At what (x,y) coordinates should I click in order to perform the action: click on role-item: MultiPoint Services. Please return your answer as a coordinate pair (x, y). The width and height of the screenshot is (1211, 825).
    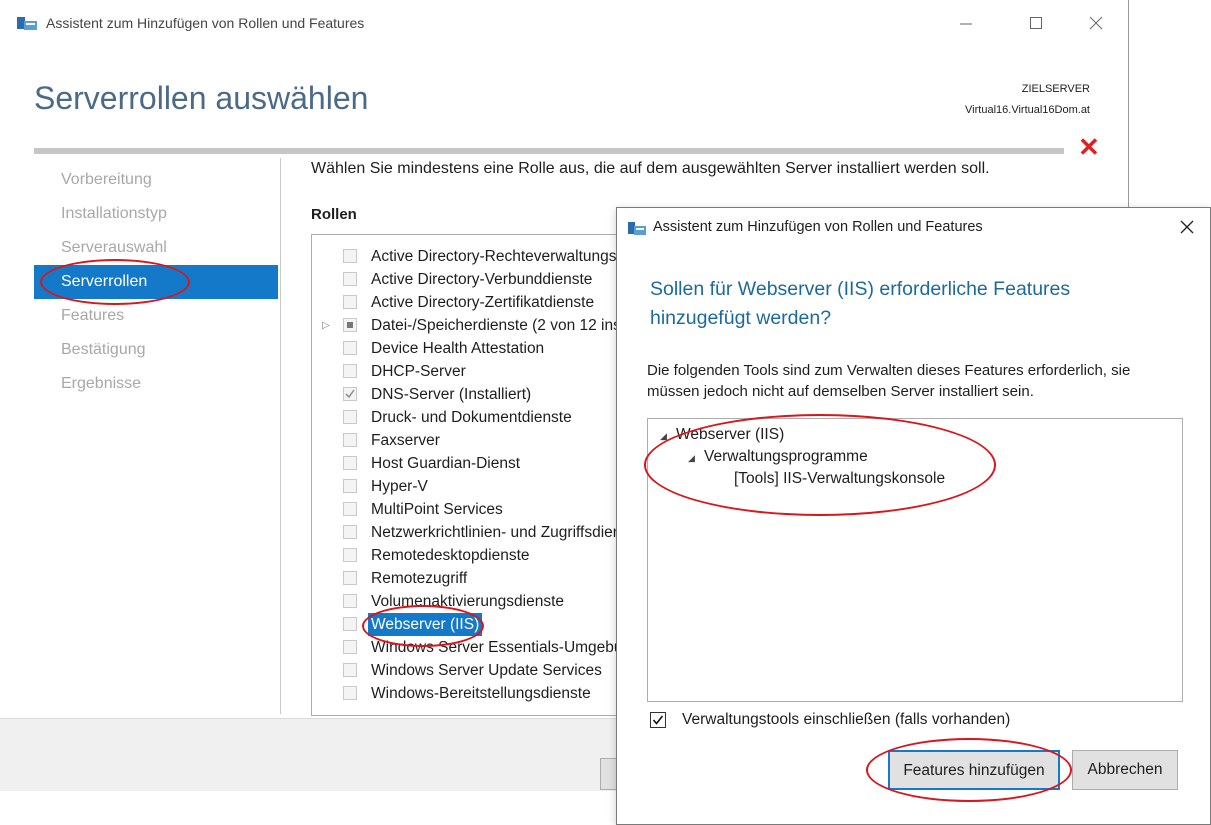
    Looking at the image, I should click on (472, 509).